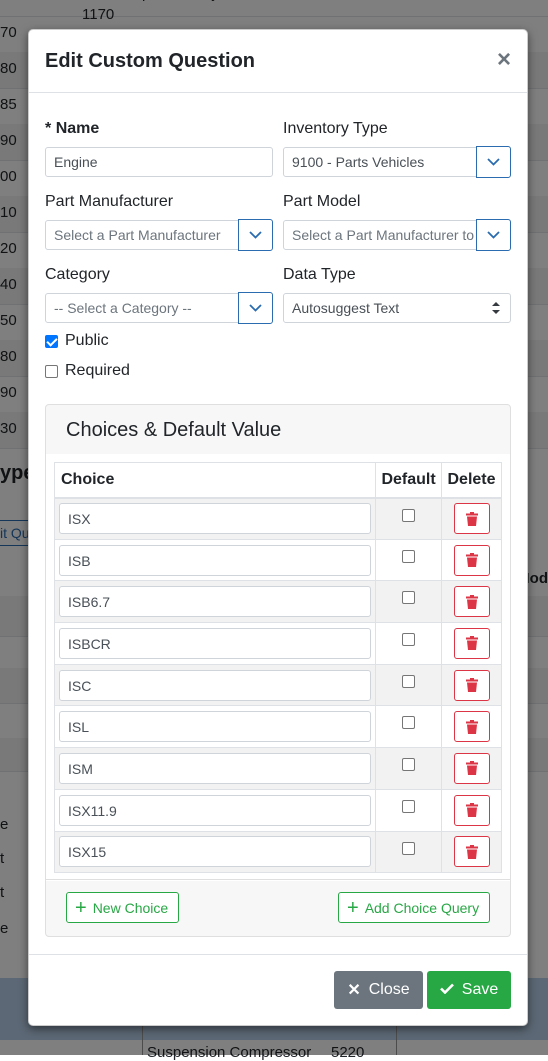 The image size is (548, 1061). Describe the element at coordinates (322, 201) in the screenshot. I see `part-model-label: Part Model` at that location.